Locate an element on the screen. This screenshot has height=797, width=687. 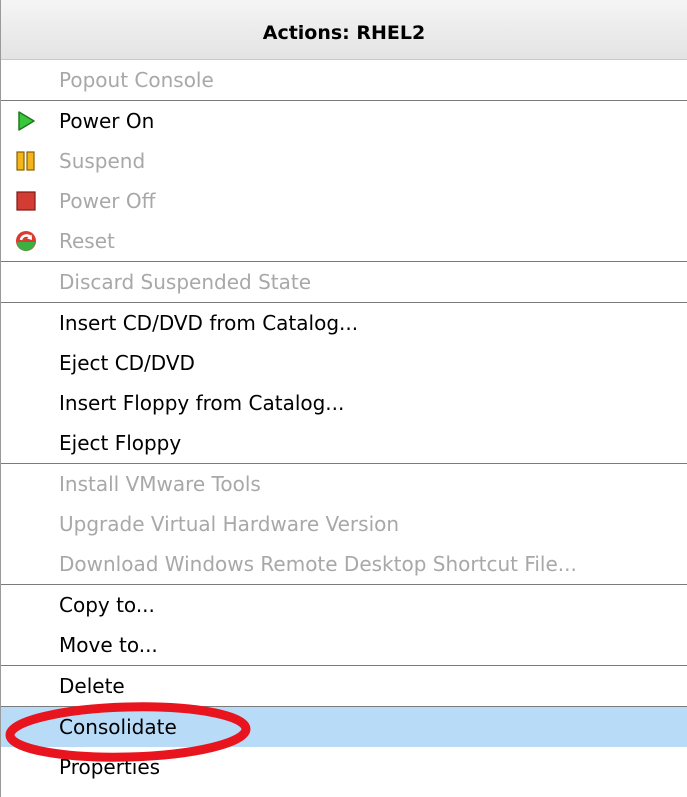
pause-icon is located at coordinates (26, 161).